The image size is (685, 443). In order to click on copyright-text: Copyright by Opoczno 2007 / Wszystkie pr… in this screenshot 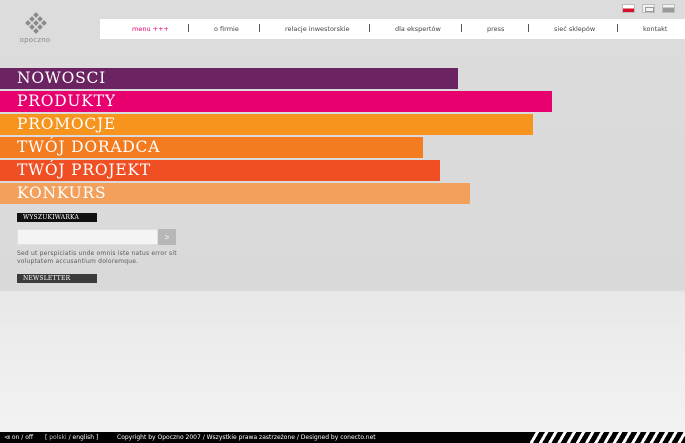, I will do `click(246, 437)`.